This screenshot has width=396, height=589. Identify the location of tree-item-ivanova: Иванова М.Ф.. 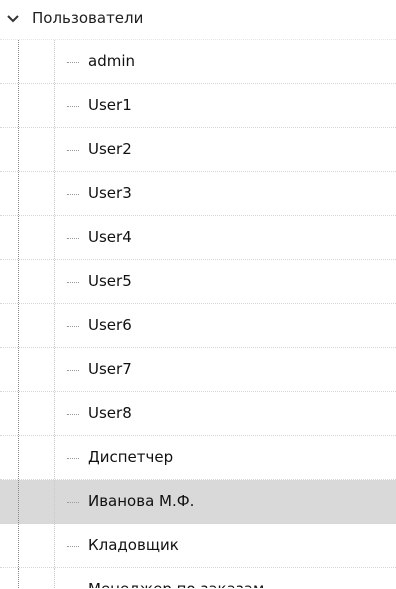
(198, 502).